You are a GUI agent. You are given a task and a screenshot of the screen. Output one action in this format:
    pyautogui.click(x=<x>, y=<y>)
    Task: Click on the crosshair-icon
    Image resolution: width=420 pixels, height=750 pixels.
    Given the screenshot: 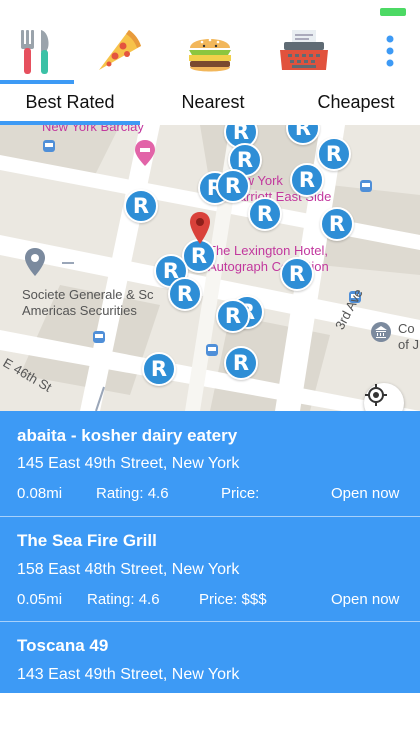 What is the action you would take?
    pyautogui.click(x=376, y=395)
    